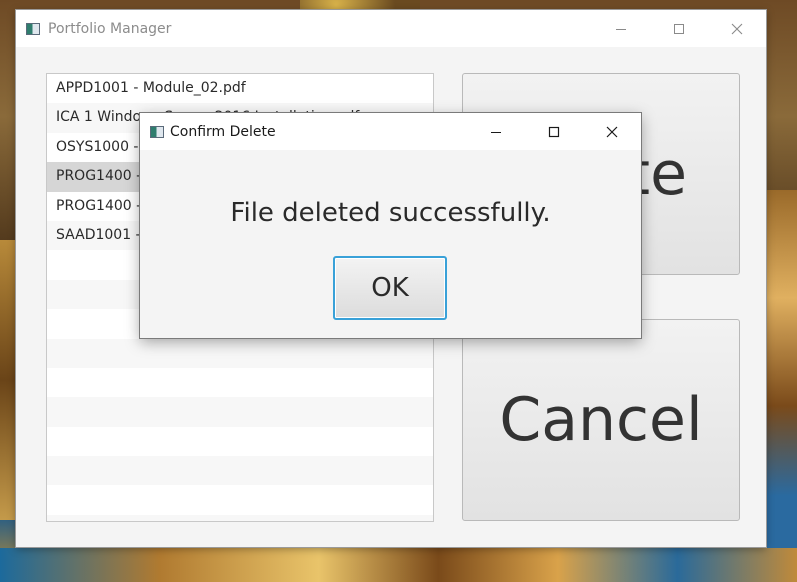 Image resolution: width=797 pixels, height=582 pixels. I want to click on dialog-titlebar: Confirm Delete, so click(390, 131).